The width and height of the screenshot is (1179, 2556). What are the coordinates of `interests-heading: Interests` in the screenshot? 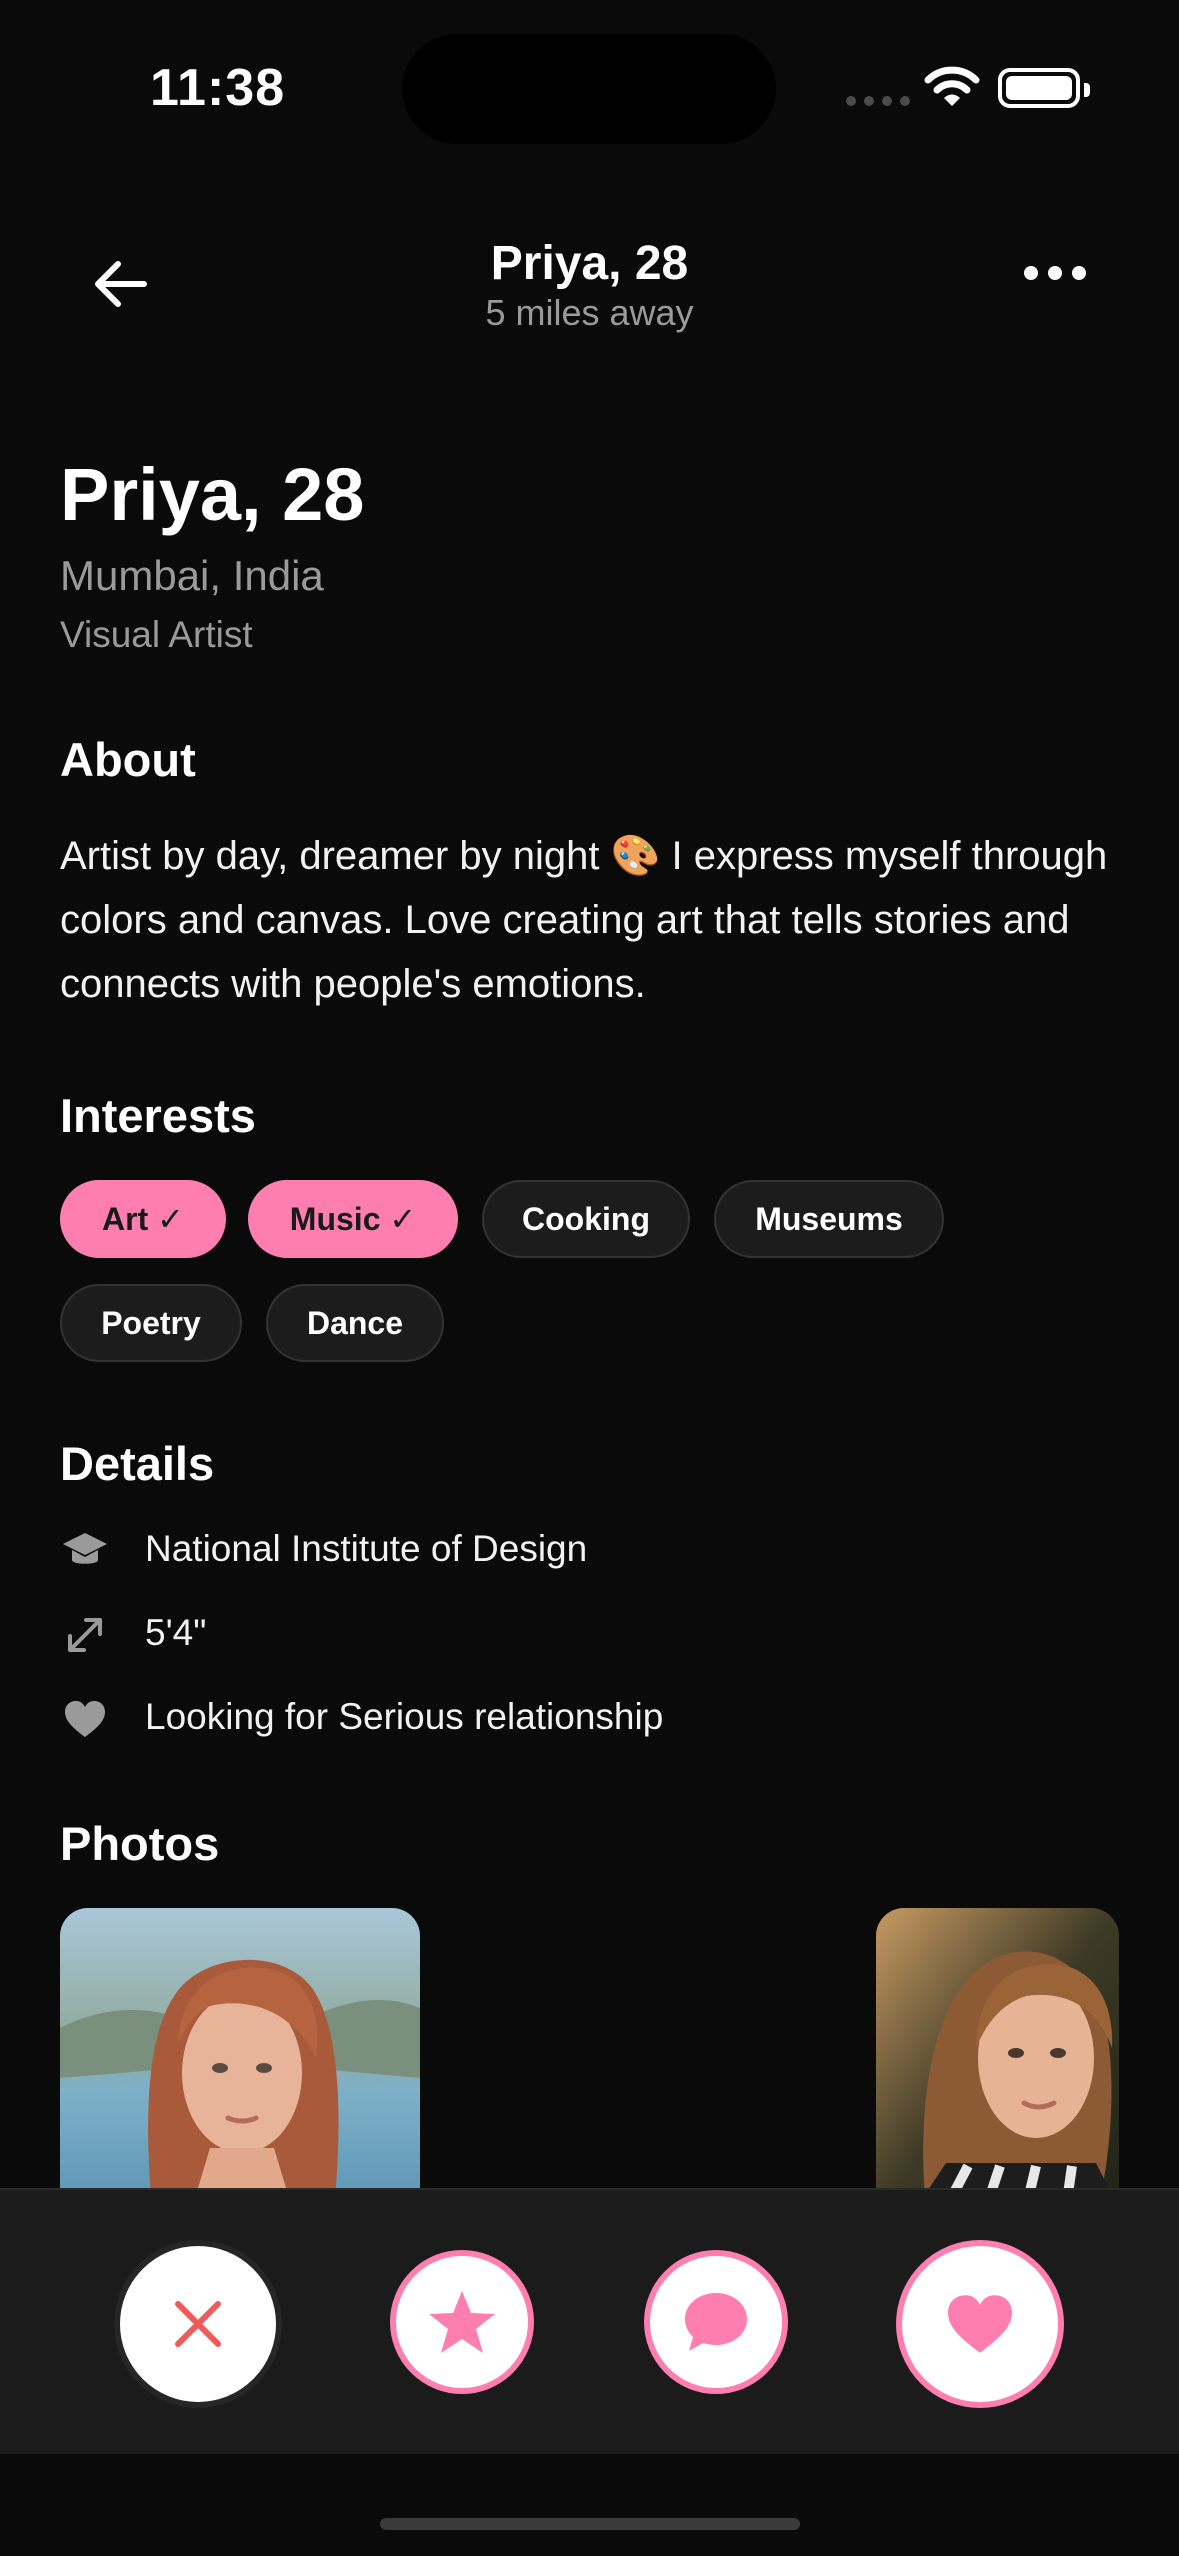 It's located at (158, 1115).